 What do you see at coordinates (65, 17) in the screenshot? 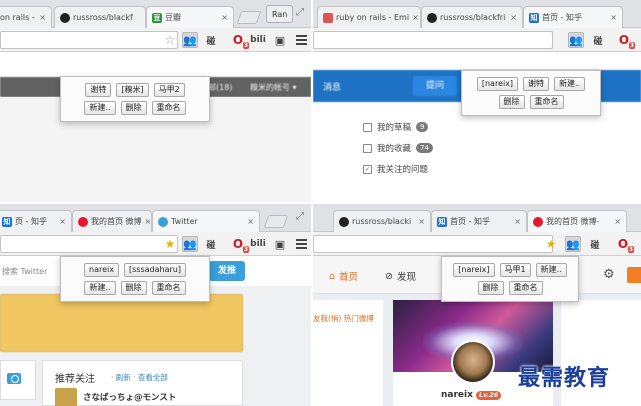
I see `github-icon` at bounding box center [65, 17].